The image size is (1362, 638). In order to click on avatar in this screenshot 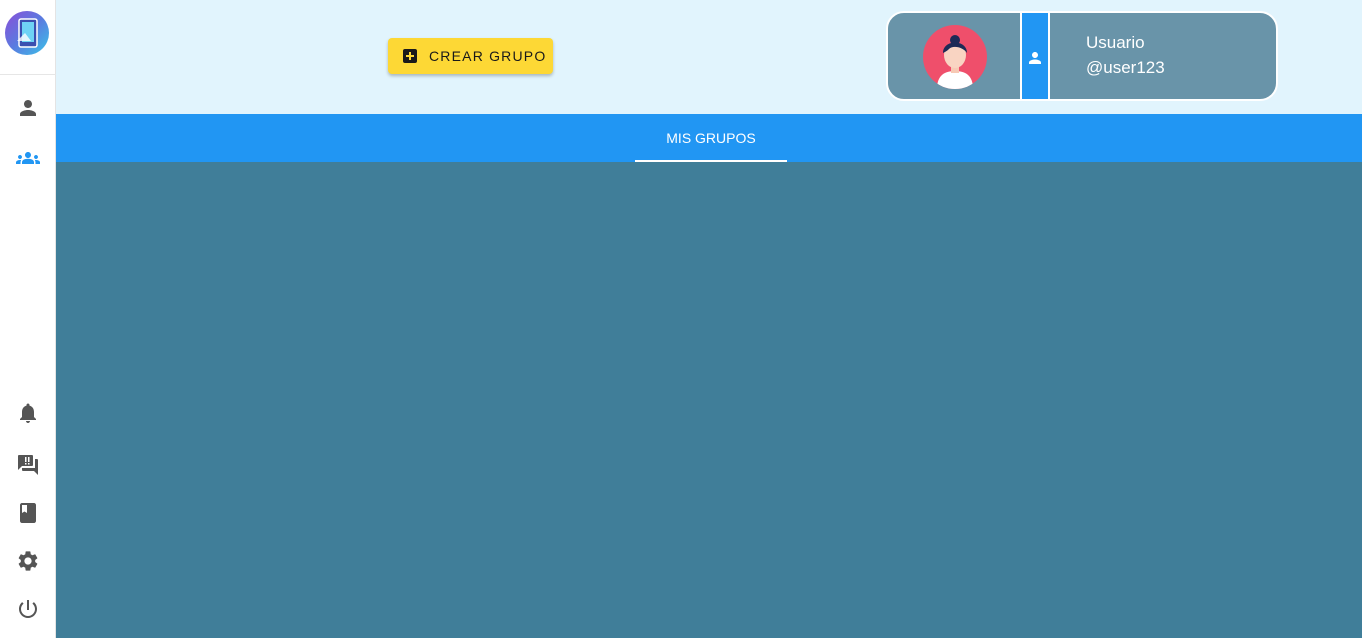, I will do `click(955, 57)`.